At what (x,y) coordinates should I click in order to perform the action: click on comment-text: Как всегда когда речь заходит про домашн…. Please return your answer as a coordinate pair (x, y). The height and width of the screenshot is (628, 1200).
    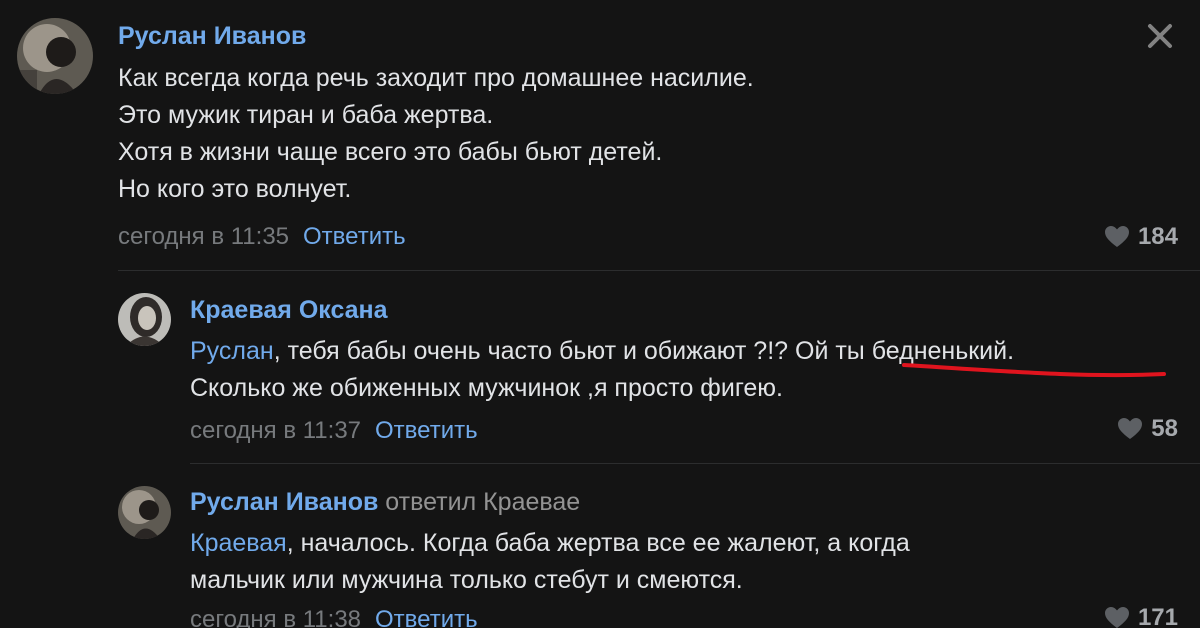
    Looking at the image, I should click on (436, 134).